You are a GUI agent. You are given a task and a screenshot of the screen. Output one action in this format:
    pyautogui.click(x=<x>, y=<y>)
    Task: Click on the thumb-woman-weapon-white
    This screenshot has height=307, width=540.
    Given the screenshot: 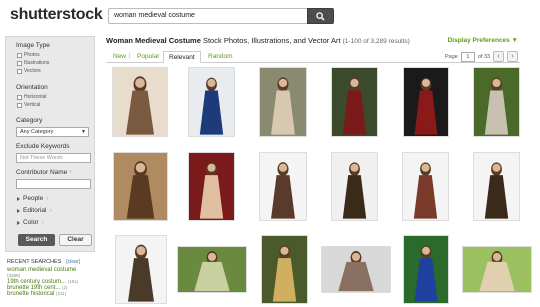 What is the action you would take?
    pyautogui.click(x=141, y=269)
    